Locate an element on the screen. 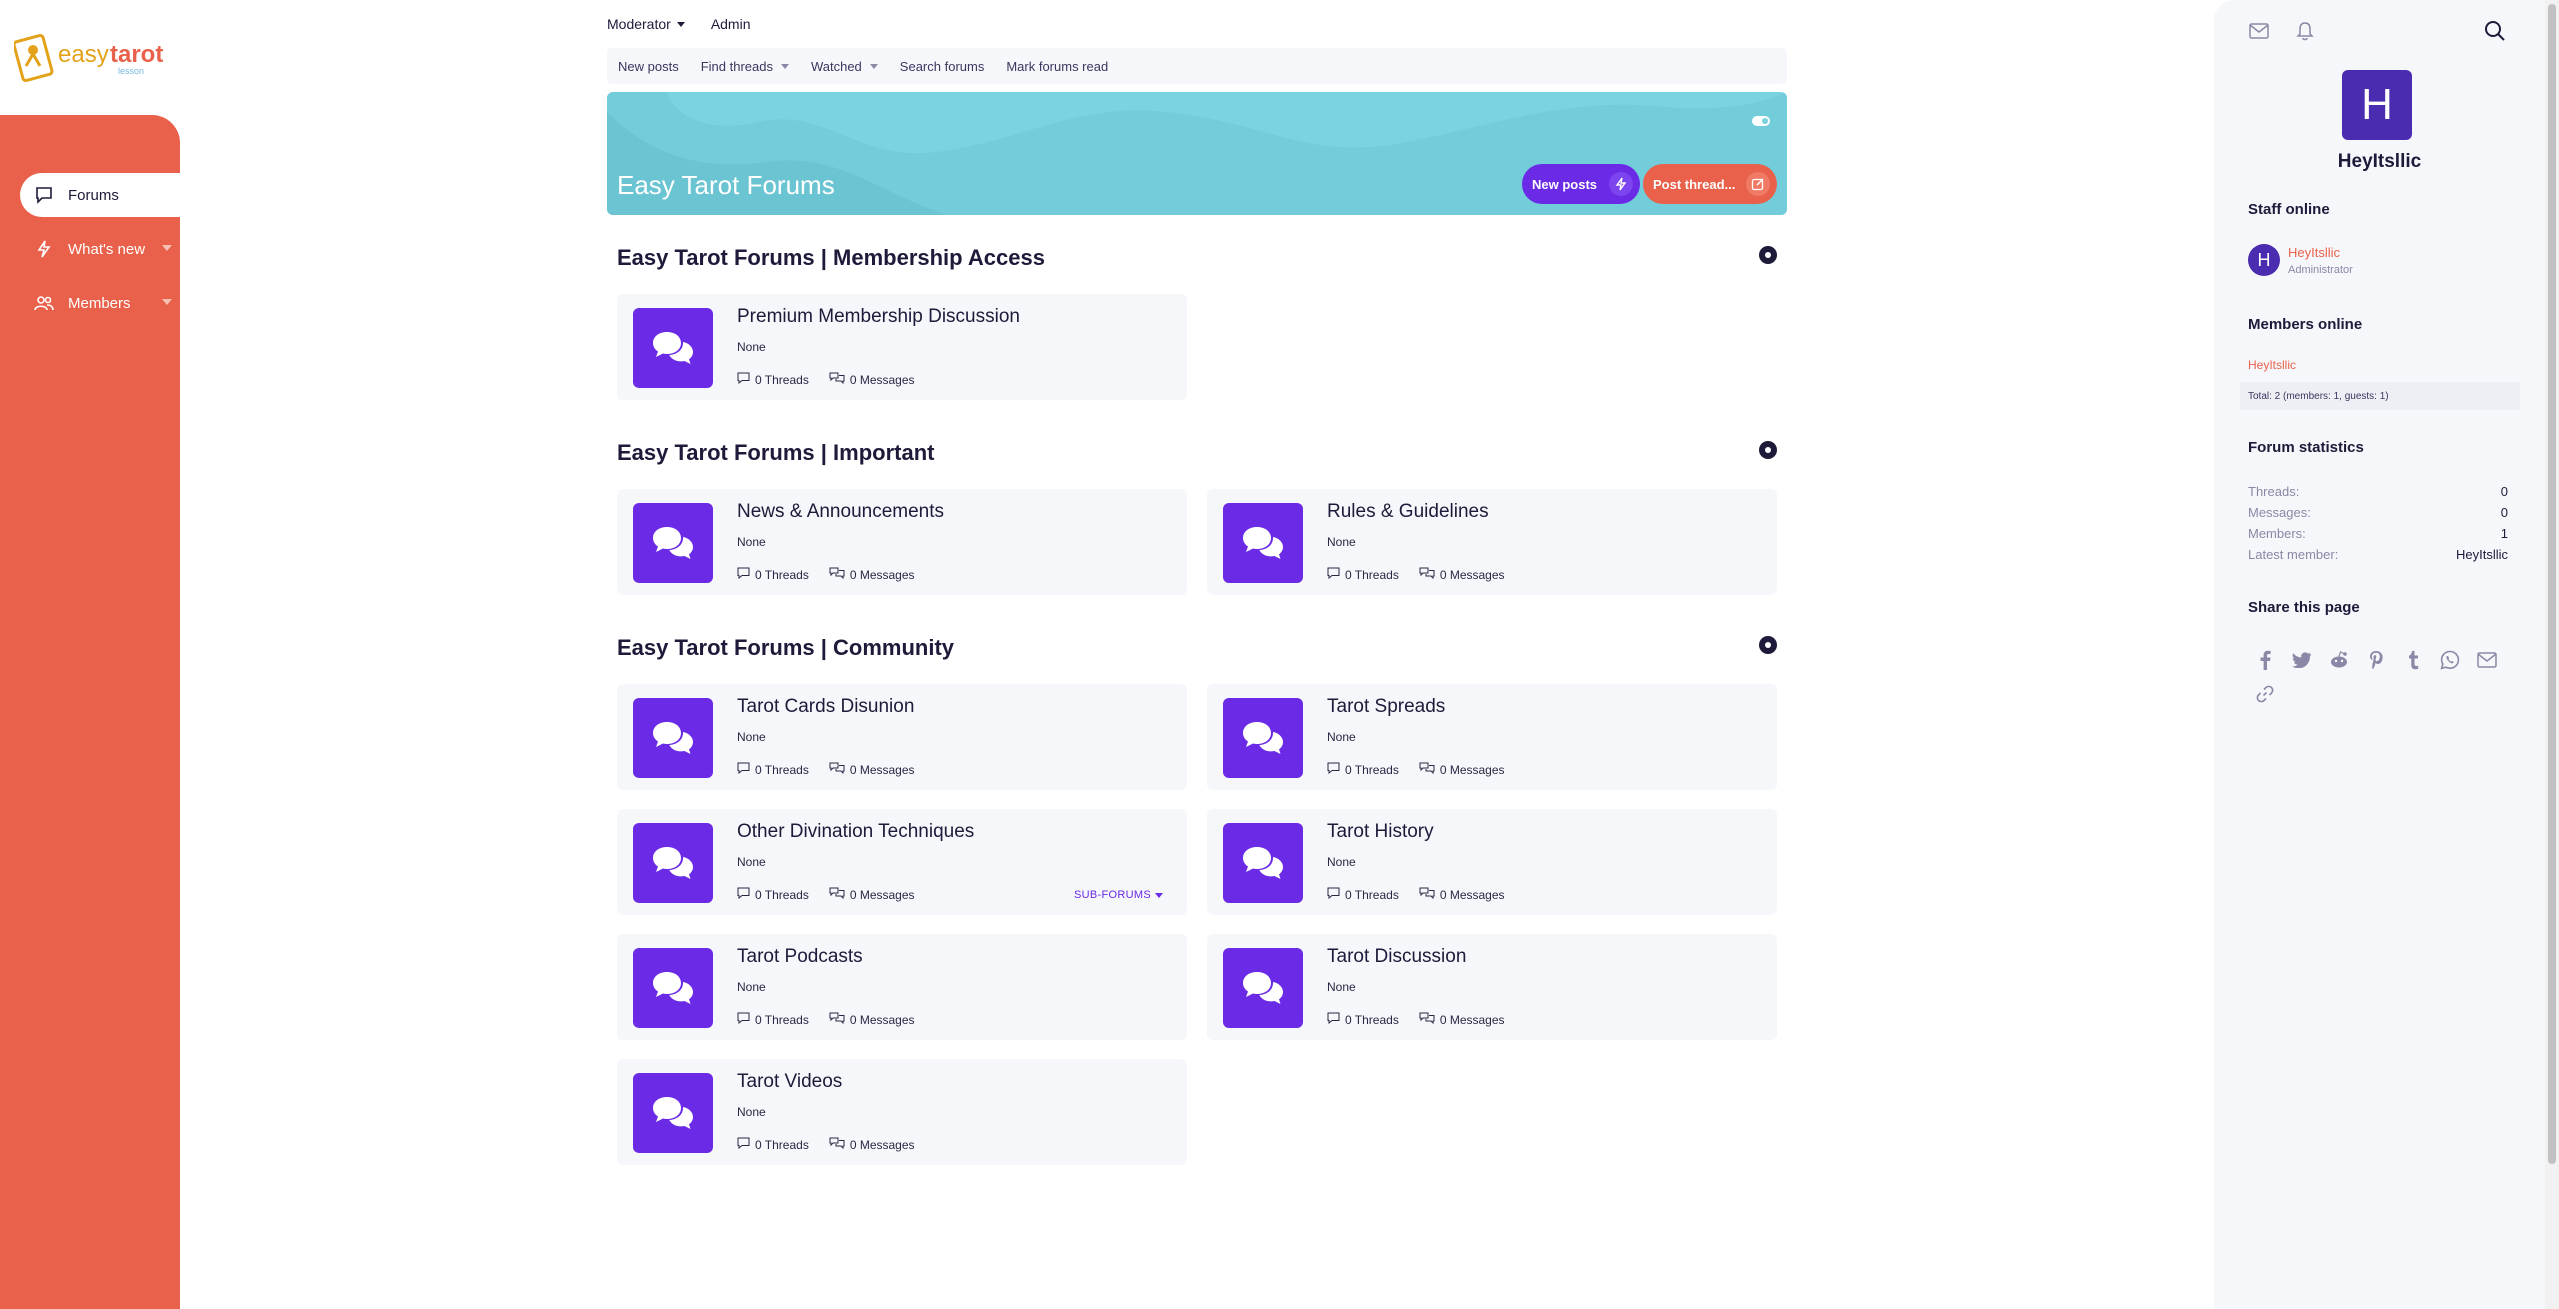  search-icon is located at coordinates (2495, 31).